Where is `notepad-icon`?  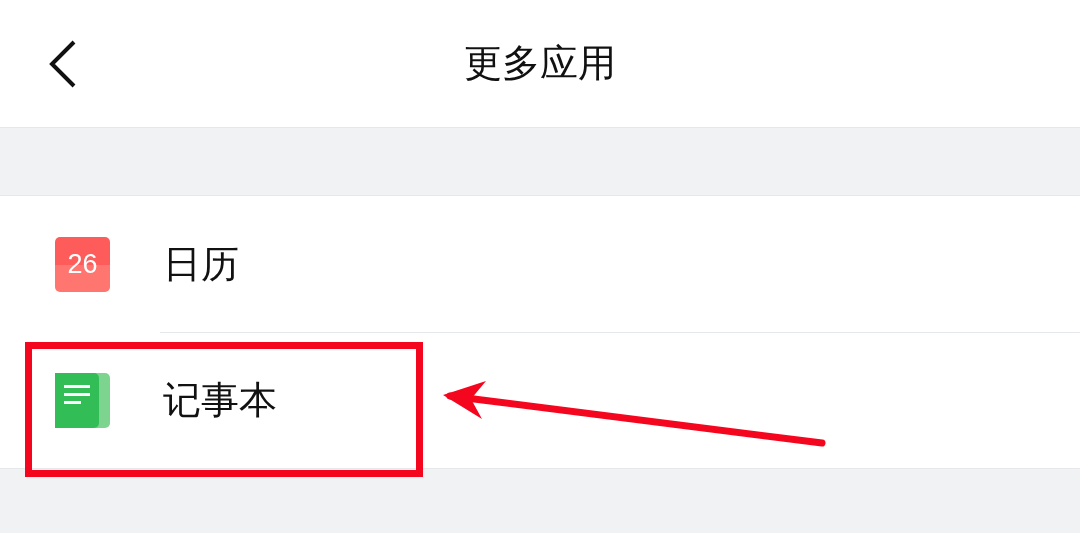 notepad-icon is located at coordinates (82, 400).